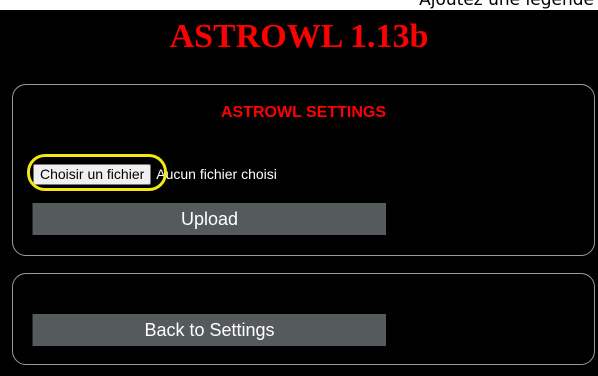 The height and width of the screenshot is (376, 598). Describe the element at coordinates (299, 5) in the screenshot. I see `caption-strip: Ajoutez une légende` at that location.